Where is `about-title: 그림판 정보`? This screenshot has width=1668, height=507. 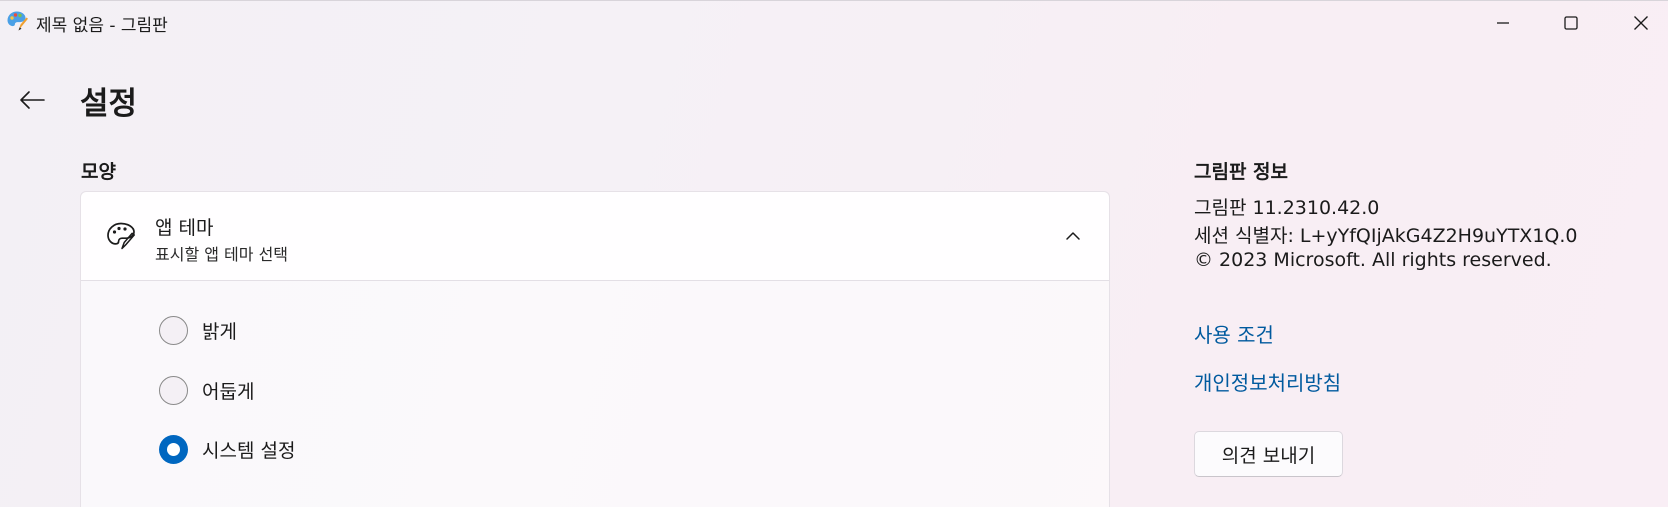
about-title: 그림판 정보 is located at coordinates (1241, 172).